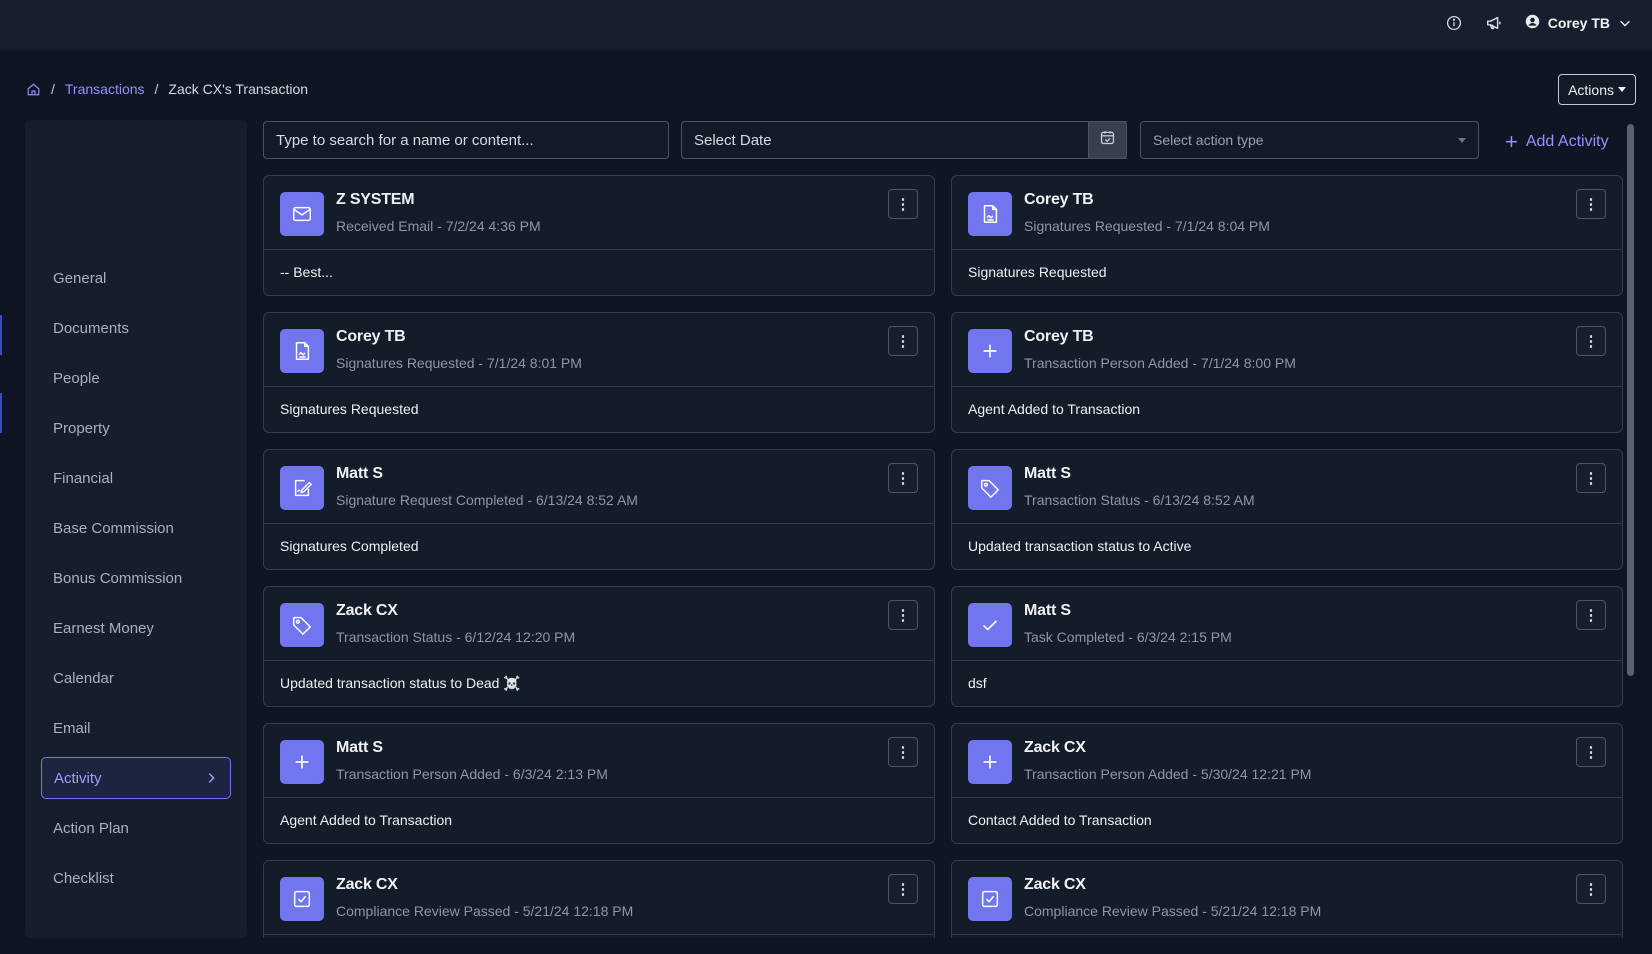 This screenshot has height=954, width=1652. I want to click on sidebar-item-activity: Activity, so click(136, 778).